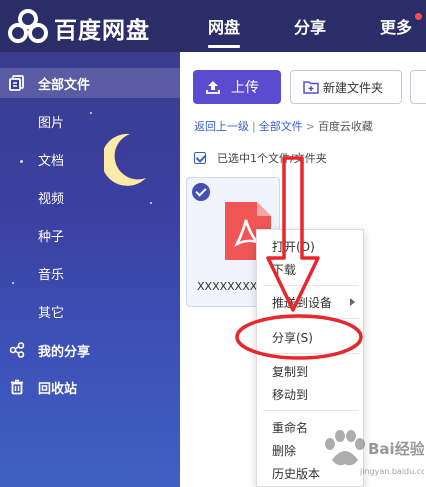 The height and width of the screenshot is (487, 426). I want to click on upload-button-label: 上传, so click(245, 88).